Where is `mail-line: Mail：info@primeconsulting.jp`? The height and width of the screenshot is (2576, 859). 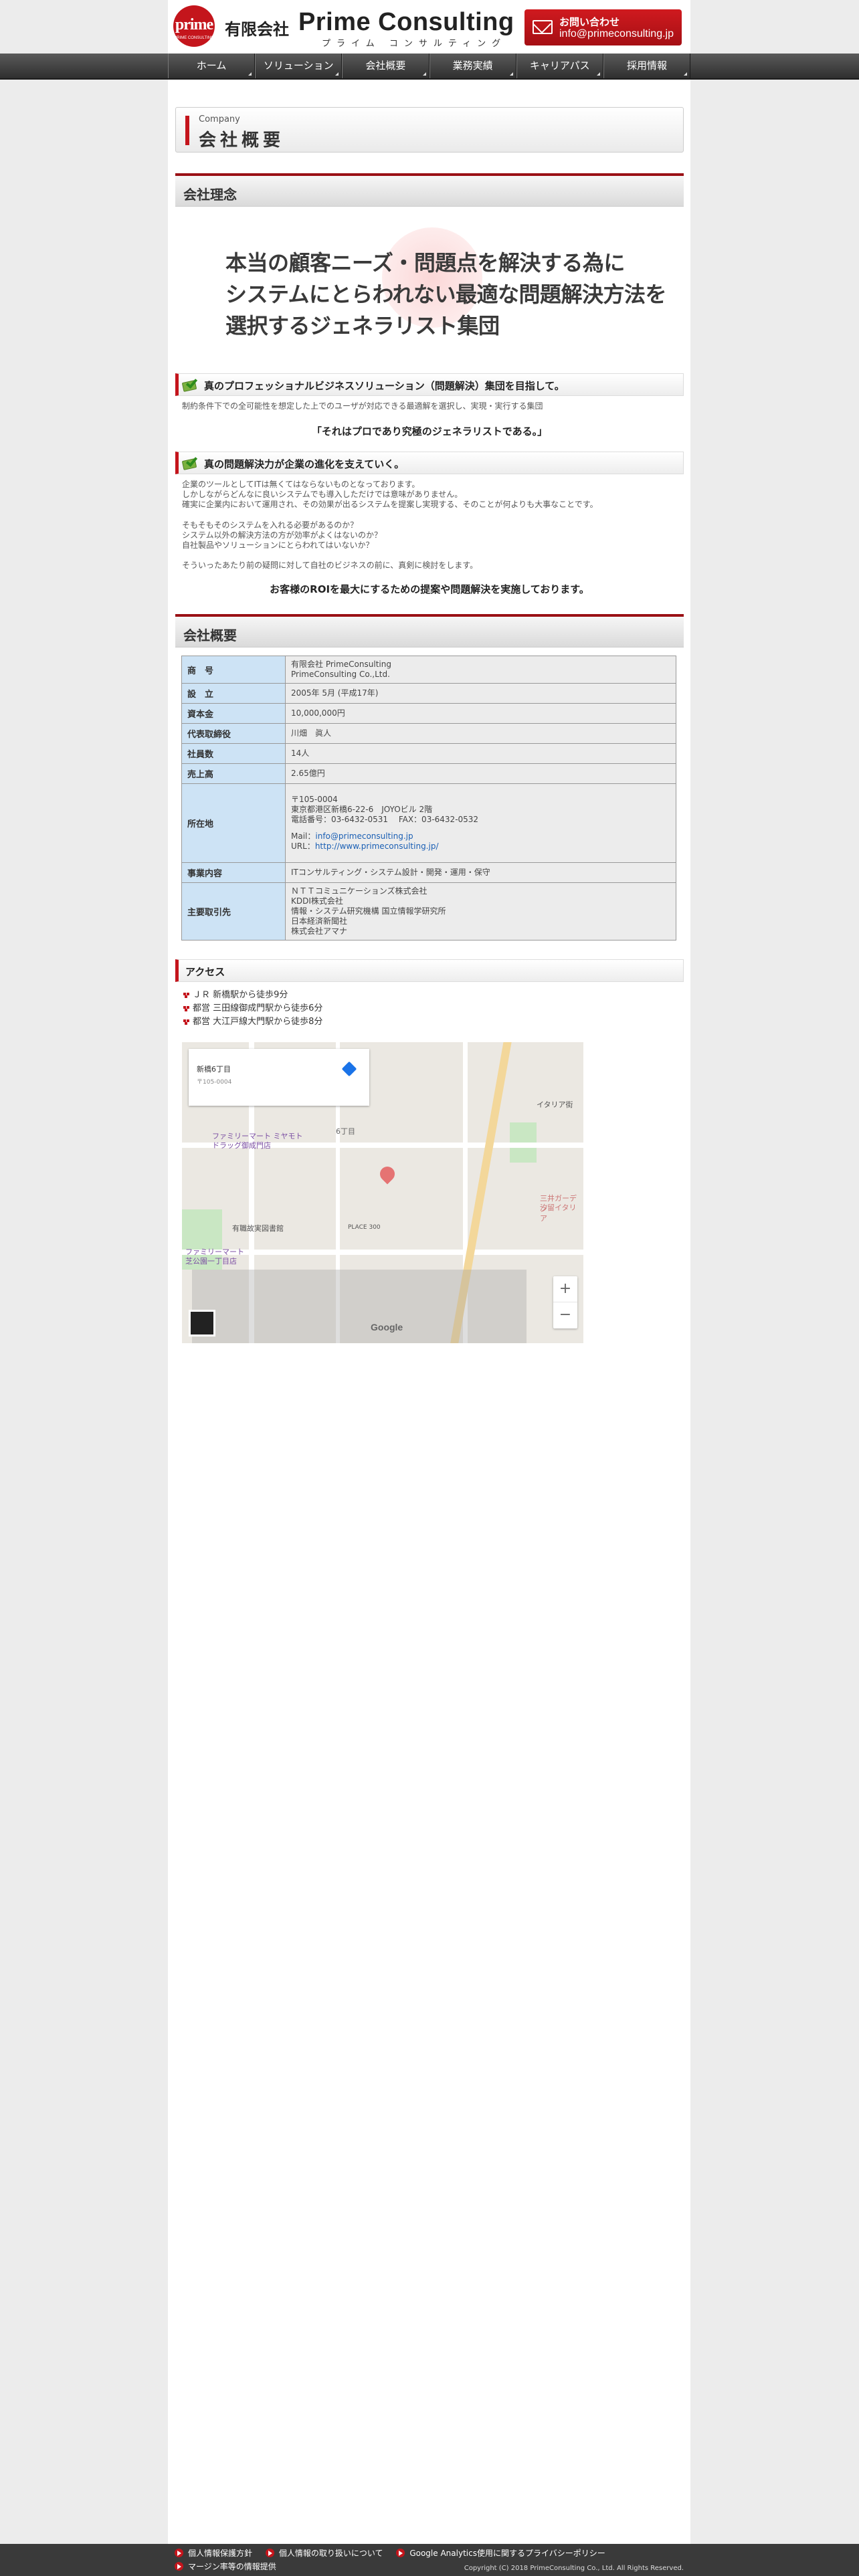 mail-line: Mail：info@primeconsulting.jp is located at coordinates (481, 836).